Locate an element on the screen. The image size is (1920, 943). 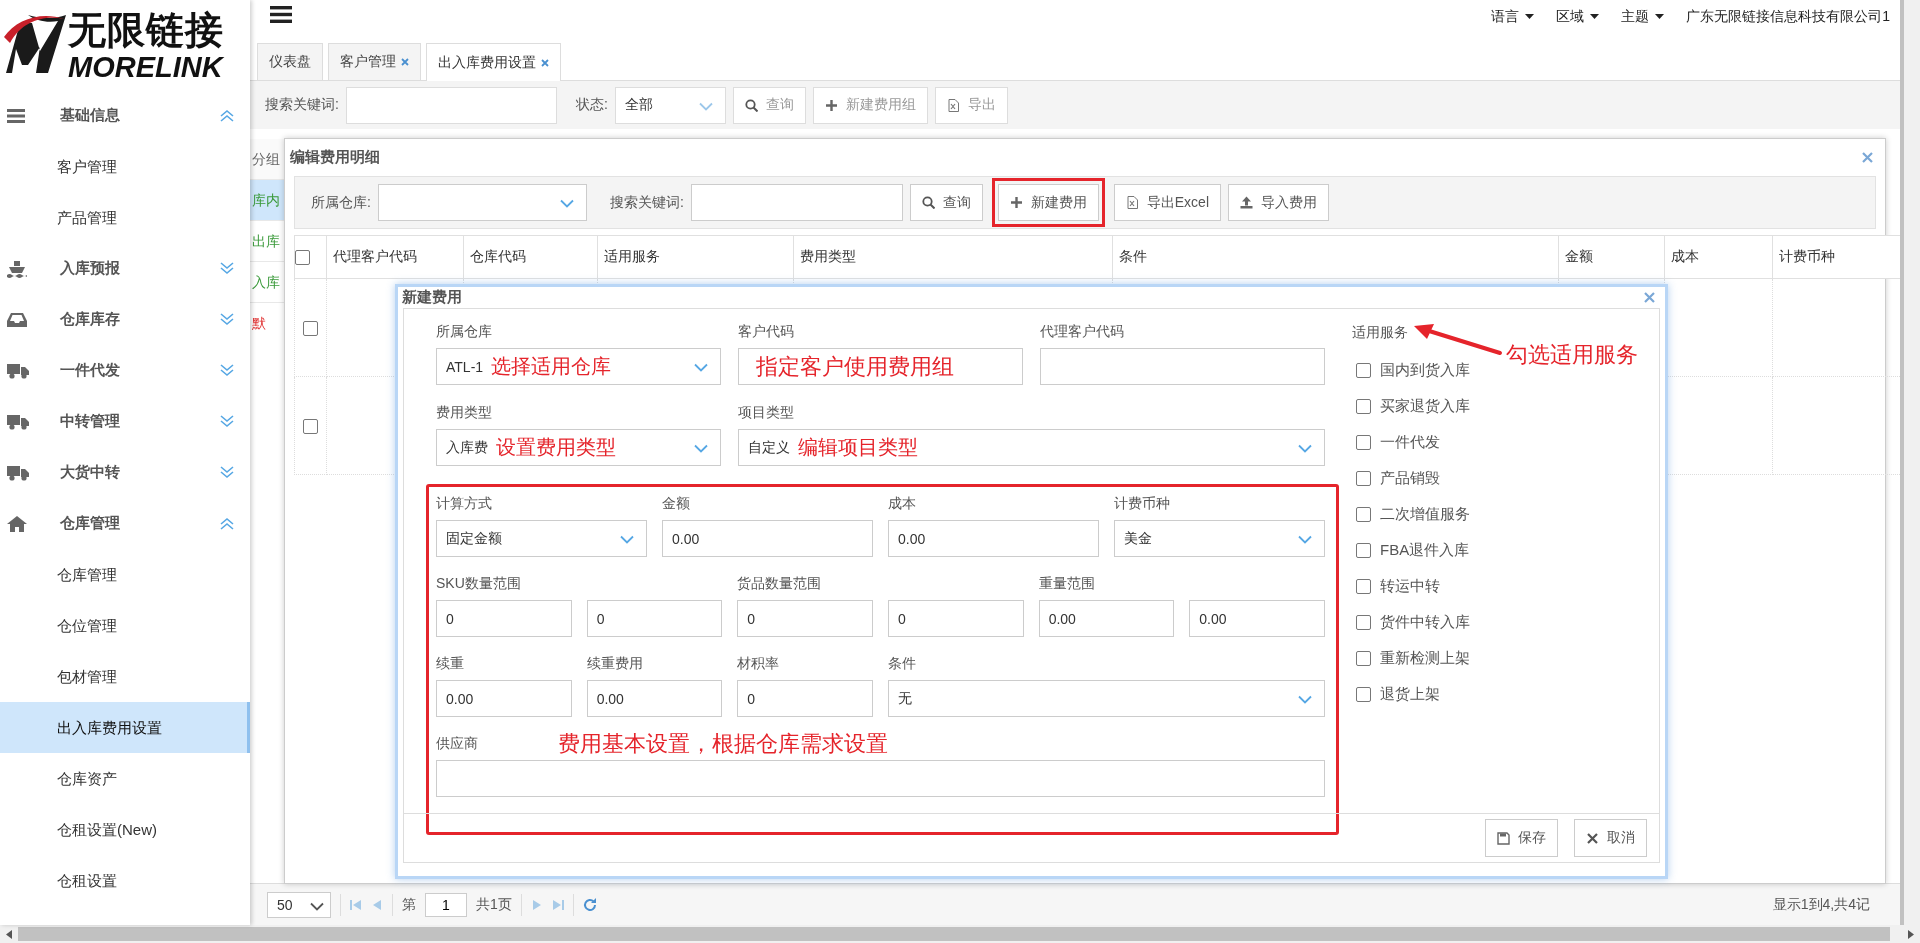
sidebar-group-item: 中转管理 is located at coordinates (125, 421).